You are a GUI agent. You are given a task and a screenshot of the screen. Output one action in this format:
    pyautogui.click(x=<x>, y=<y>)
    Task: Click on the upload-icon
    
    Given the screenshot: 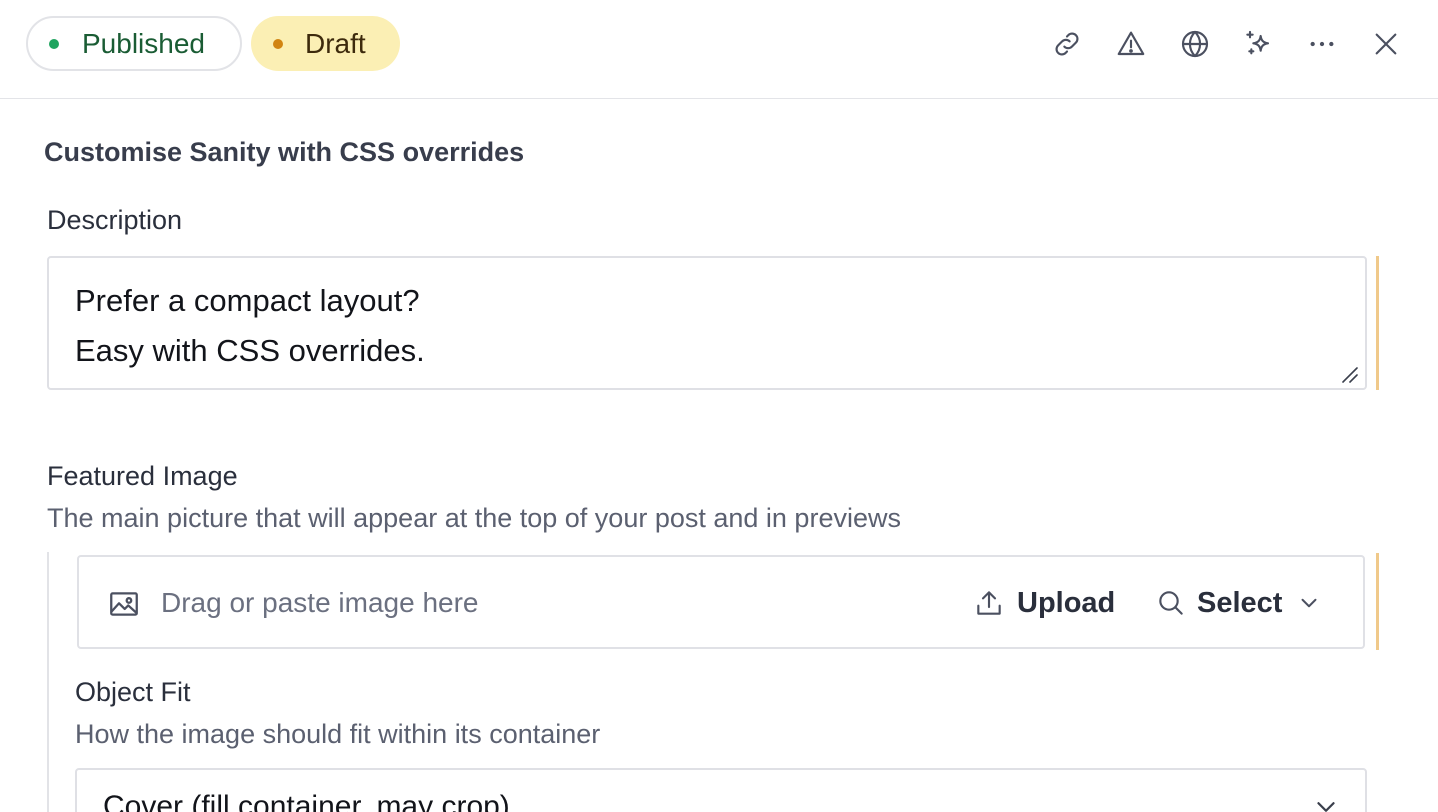 What is the action you would take?
    pyautogui.click(x=989, y=603)
    